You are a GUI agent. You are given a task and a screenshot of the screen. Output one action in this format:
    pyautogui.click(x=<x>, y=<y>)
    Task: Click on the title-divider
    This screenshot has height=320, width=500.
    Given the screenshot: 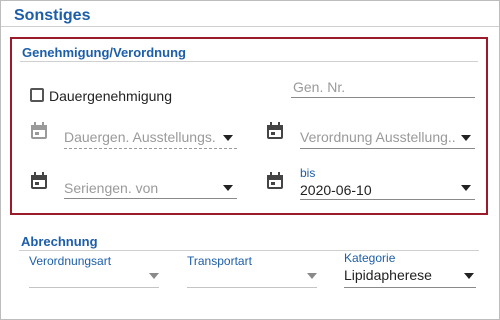 What is the action you would take?
    pyautogui.click(x=250, y=26)
    